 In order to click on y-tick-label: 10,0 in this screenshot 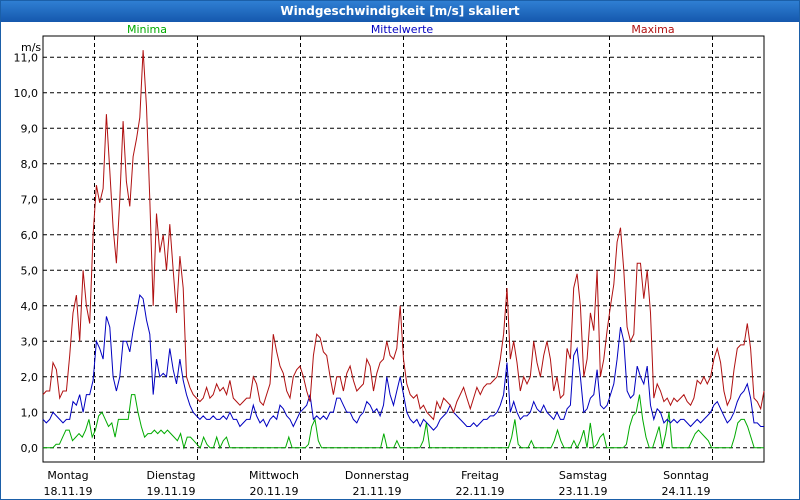, I will do `click(26, 93)`.